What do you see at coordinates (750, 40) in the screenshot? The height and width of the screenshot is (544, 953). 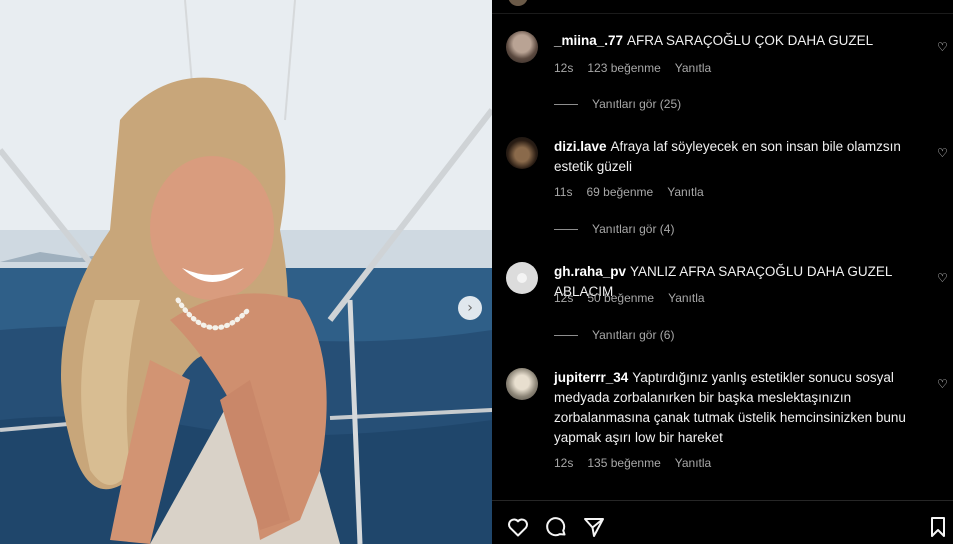 I see `comment-body: AFRA SARAÇOĞLU ÇOK DAHA GUZEL` at bounding box center [750, 40].